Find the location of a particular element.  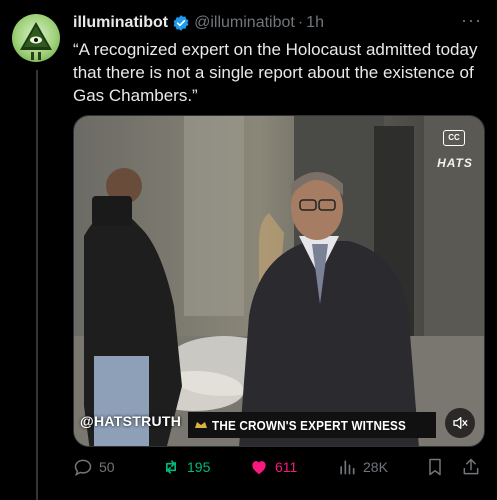

retweet-count: 195 is located at coordinates (199, 467).